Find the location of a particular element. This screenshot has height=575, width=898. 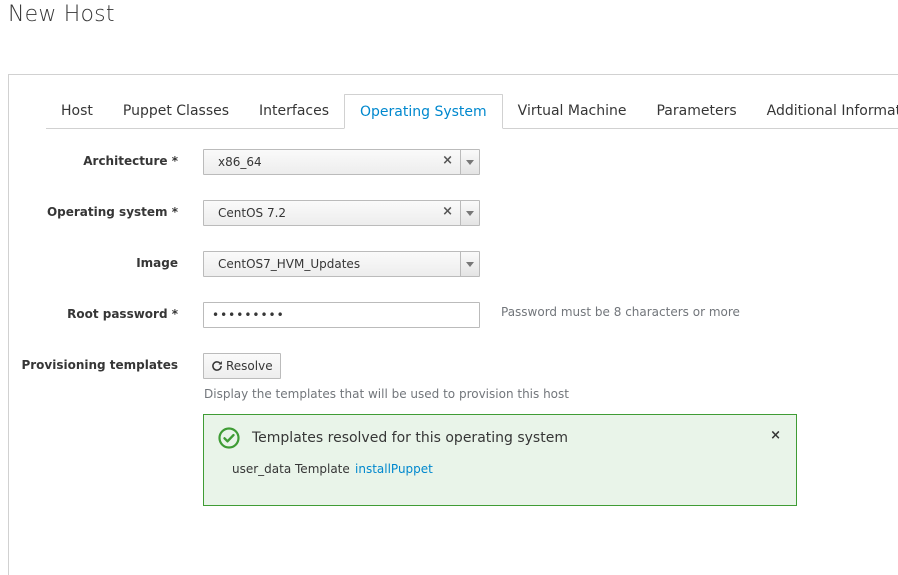

root-password-help: Password must be 8 characters or more is located at coordinates (620, 312).